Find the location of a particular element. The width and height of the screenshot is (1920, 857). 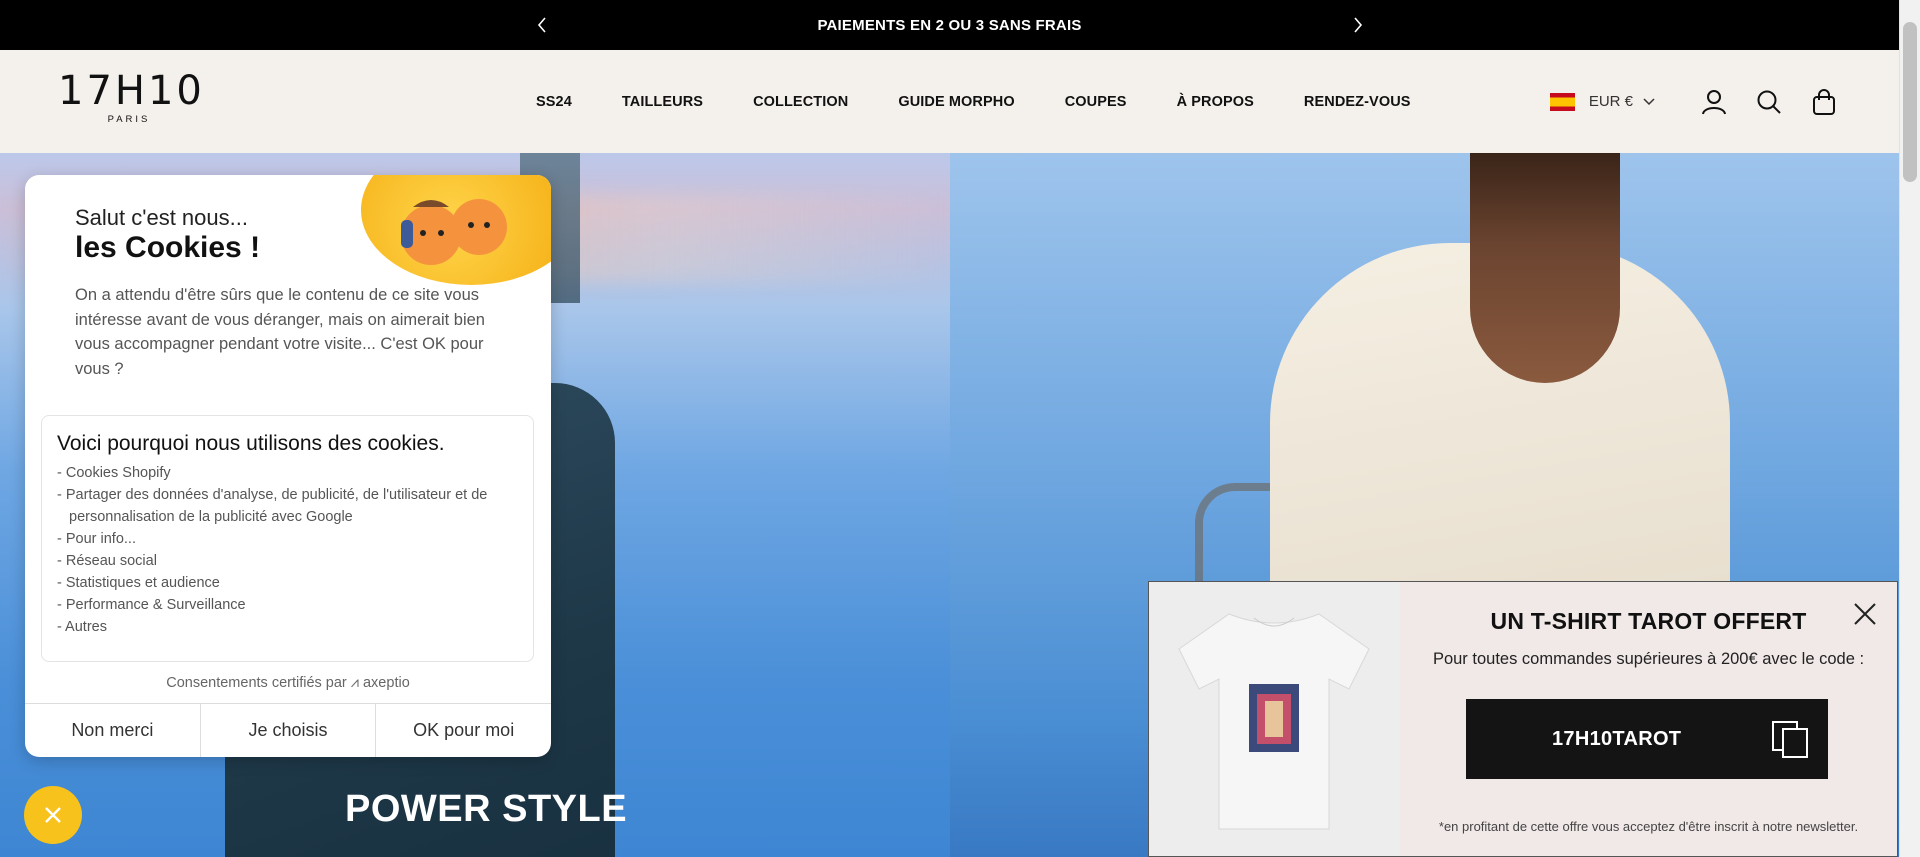

header-tools: EUR € is located at coordinates (1724, 101).